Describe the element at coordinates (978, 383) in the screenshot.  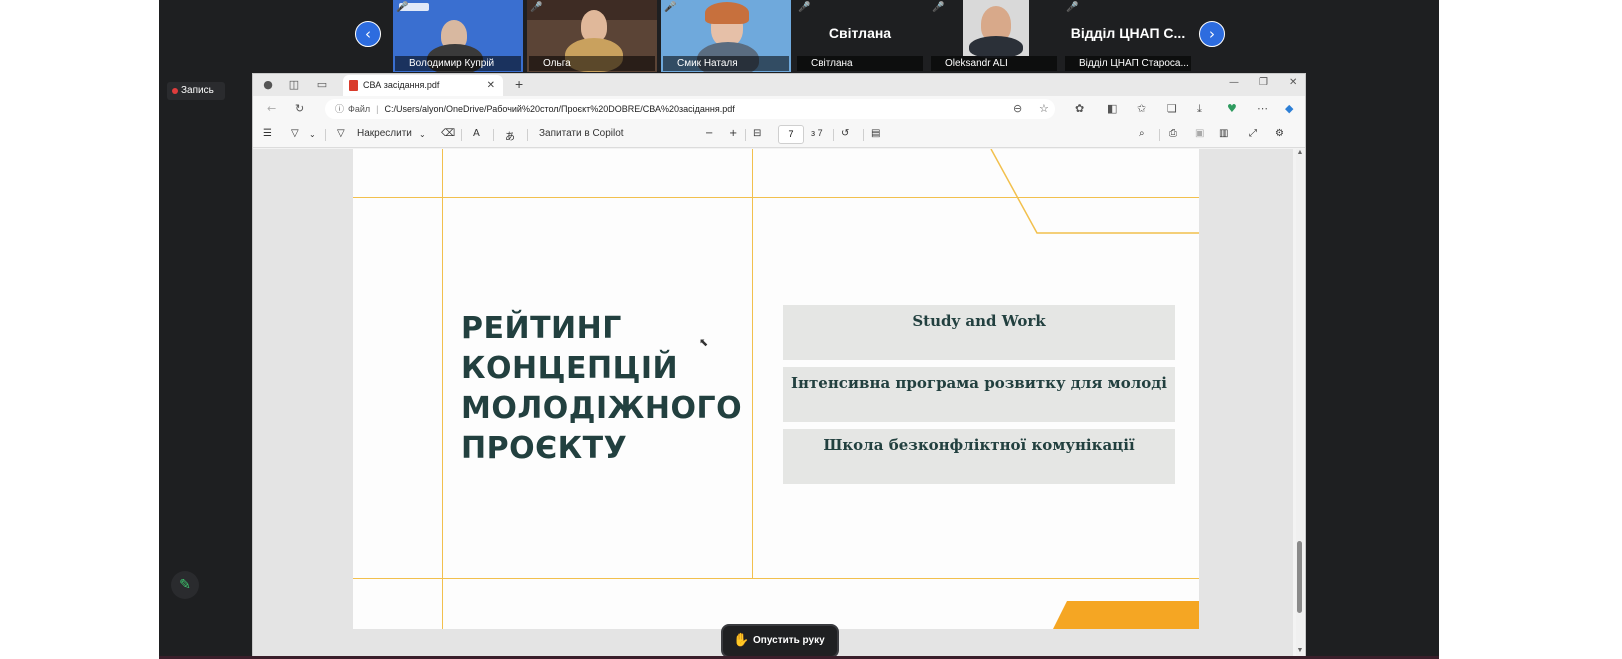
I see `concept-label: Інтенсивна програма розвитку для молоді` at that location.